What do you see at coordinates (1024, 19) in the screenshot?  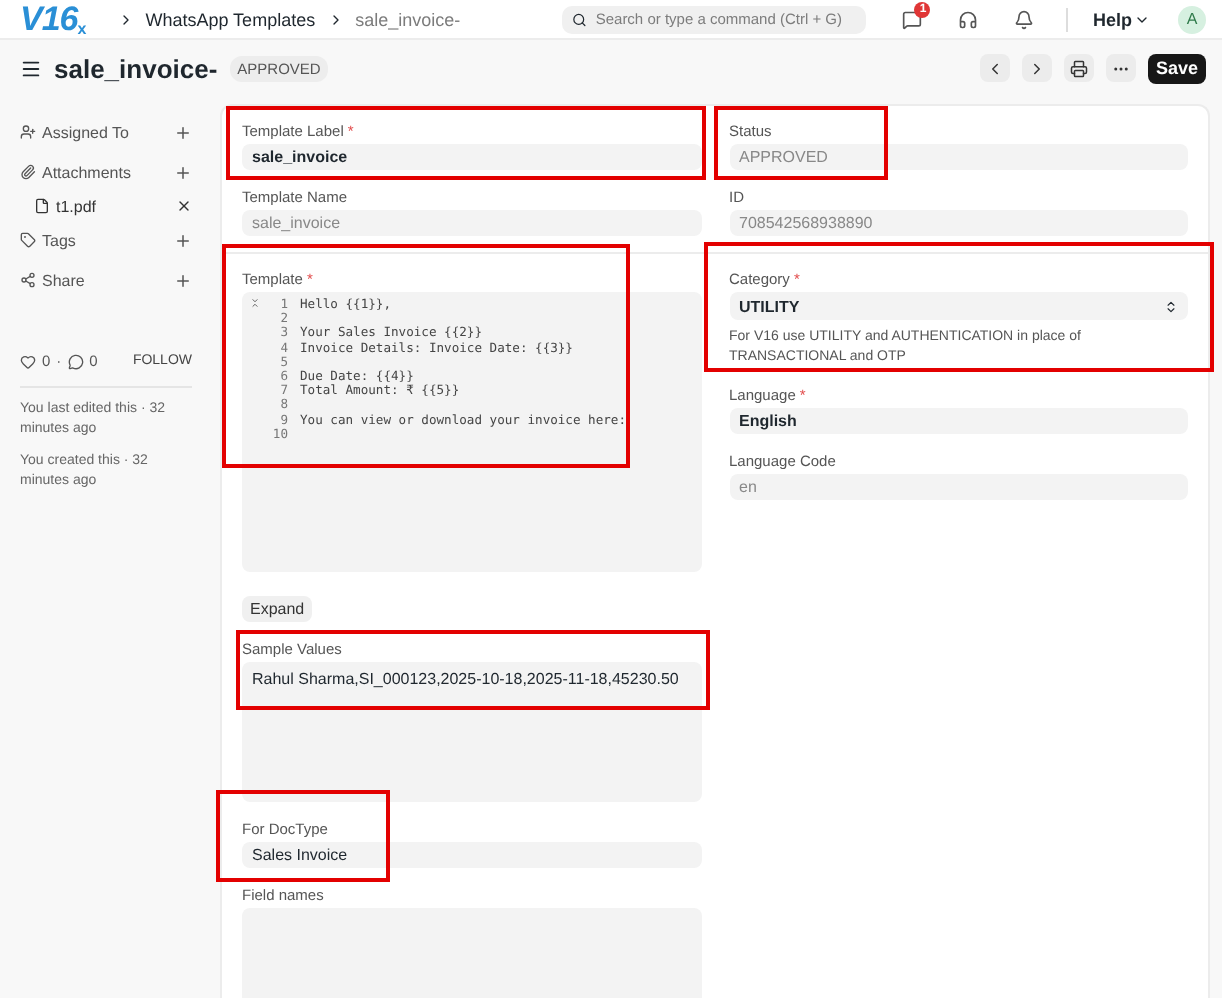 I see `bell-icon` at bounding box center [1024, 19].